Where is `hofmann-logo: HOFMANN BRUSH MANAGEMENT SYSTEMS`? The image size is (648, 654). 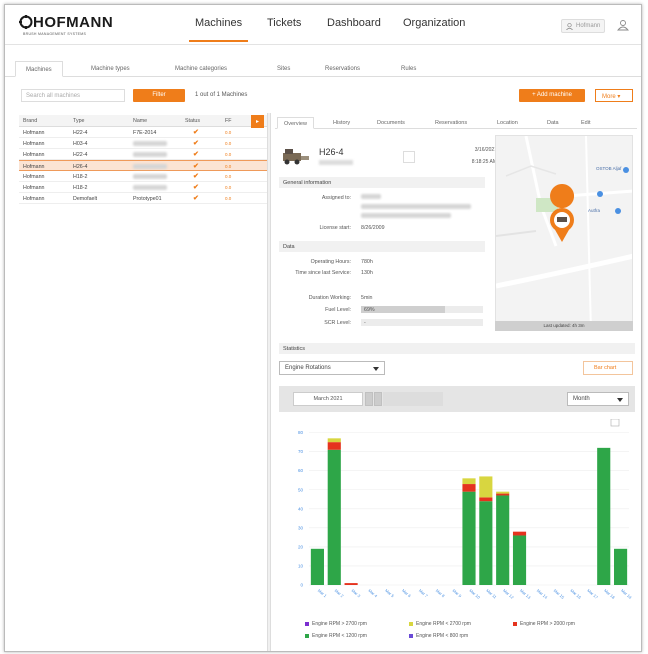 hofmann-logo: HOFMANN BRUSH MANAGEMENT SYSTEMS is located at coordinates (66, 26).